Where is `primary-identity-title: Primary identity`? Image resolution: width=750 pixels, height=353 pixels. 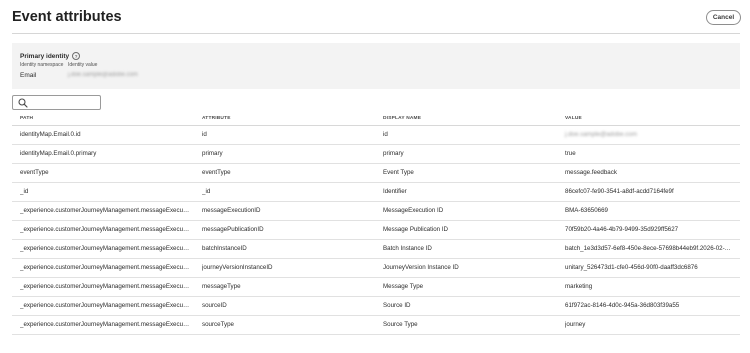
primary-identity-title: Primary identity is located at coordinates (45, 56).